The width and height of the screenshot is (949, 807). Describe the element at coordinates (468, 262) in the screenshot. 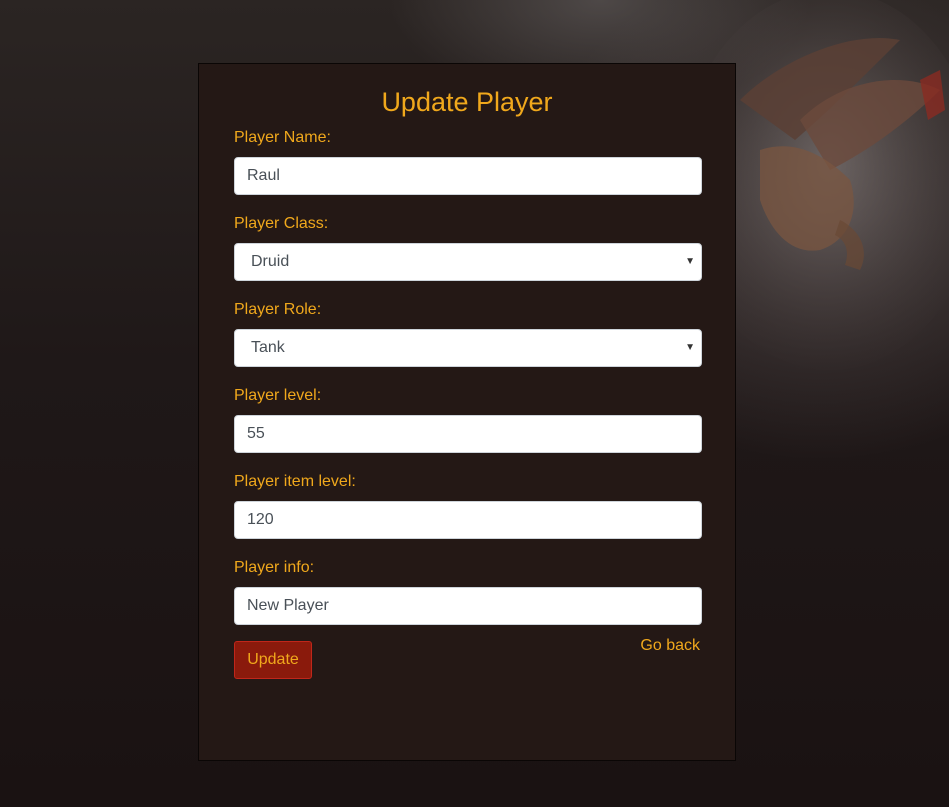

I see `player-class-select: Druid ▼` at that location.